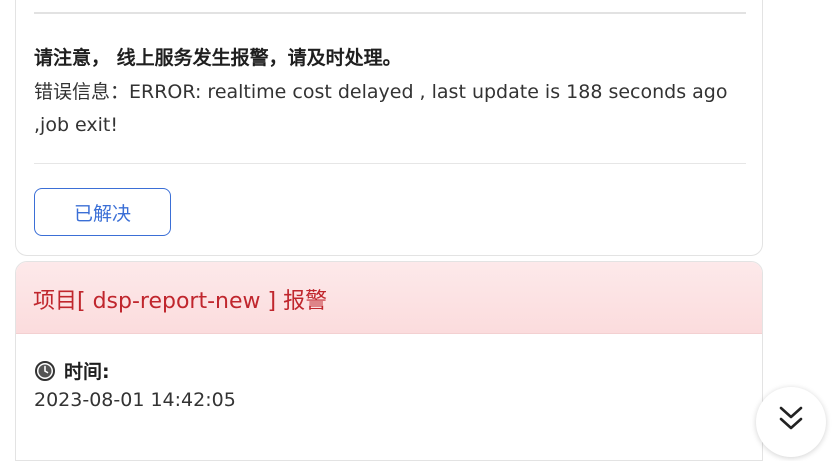  I want to click on resolved-button: 已解决, so click(102, 212).